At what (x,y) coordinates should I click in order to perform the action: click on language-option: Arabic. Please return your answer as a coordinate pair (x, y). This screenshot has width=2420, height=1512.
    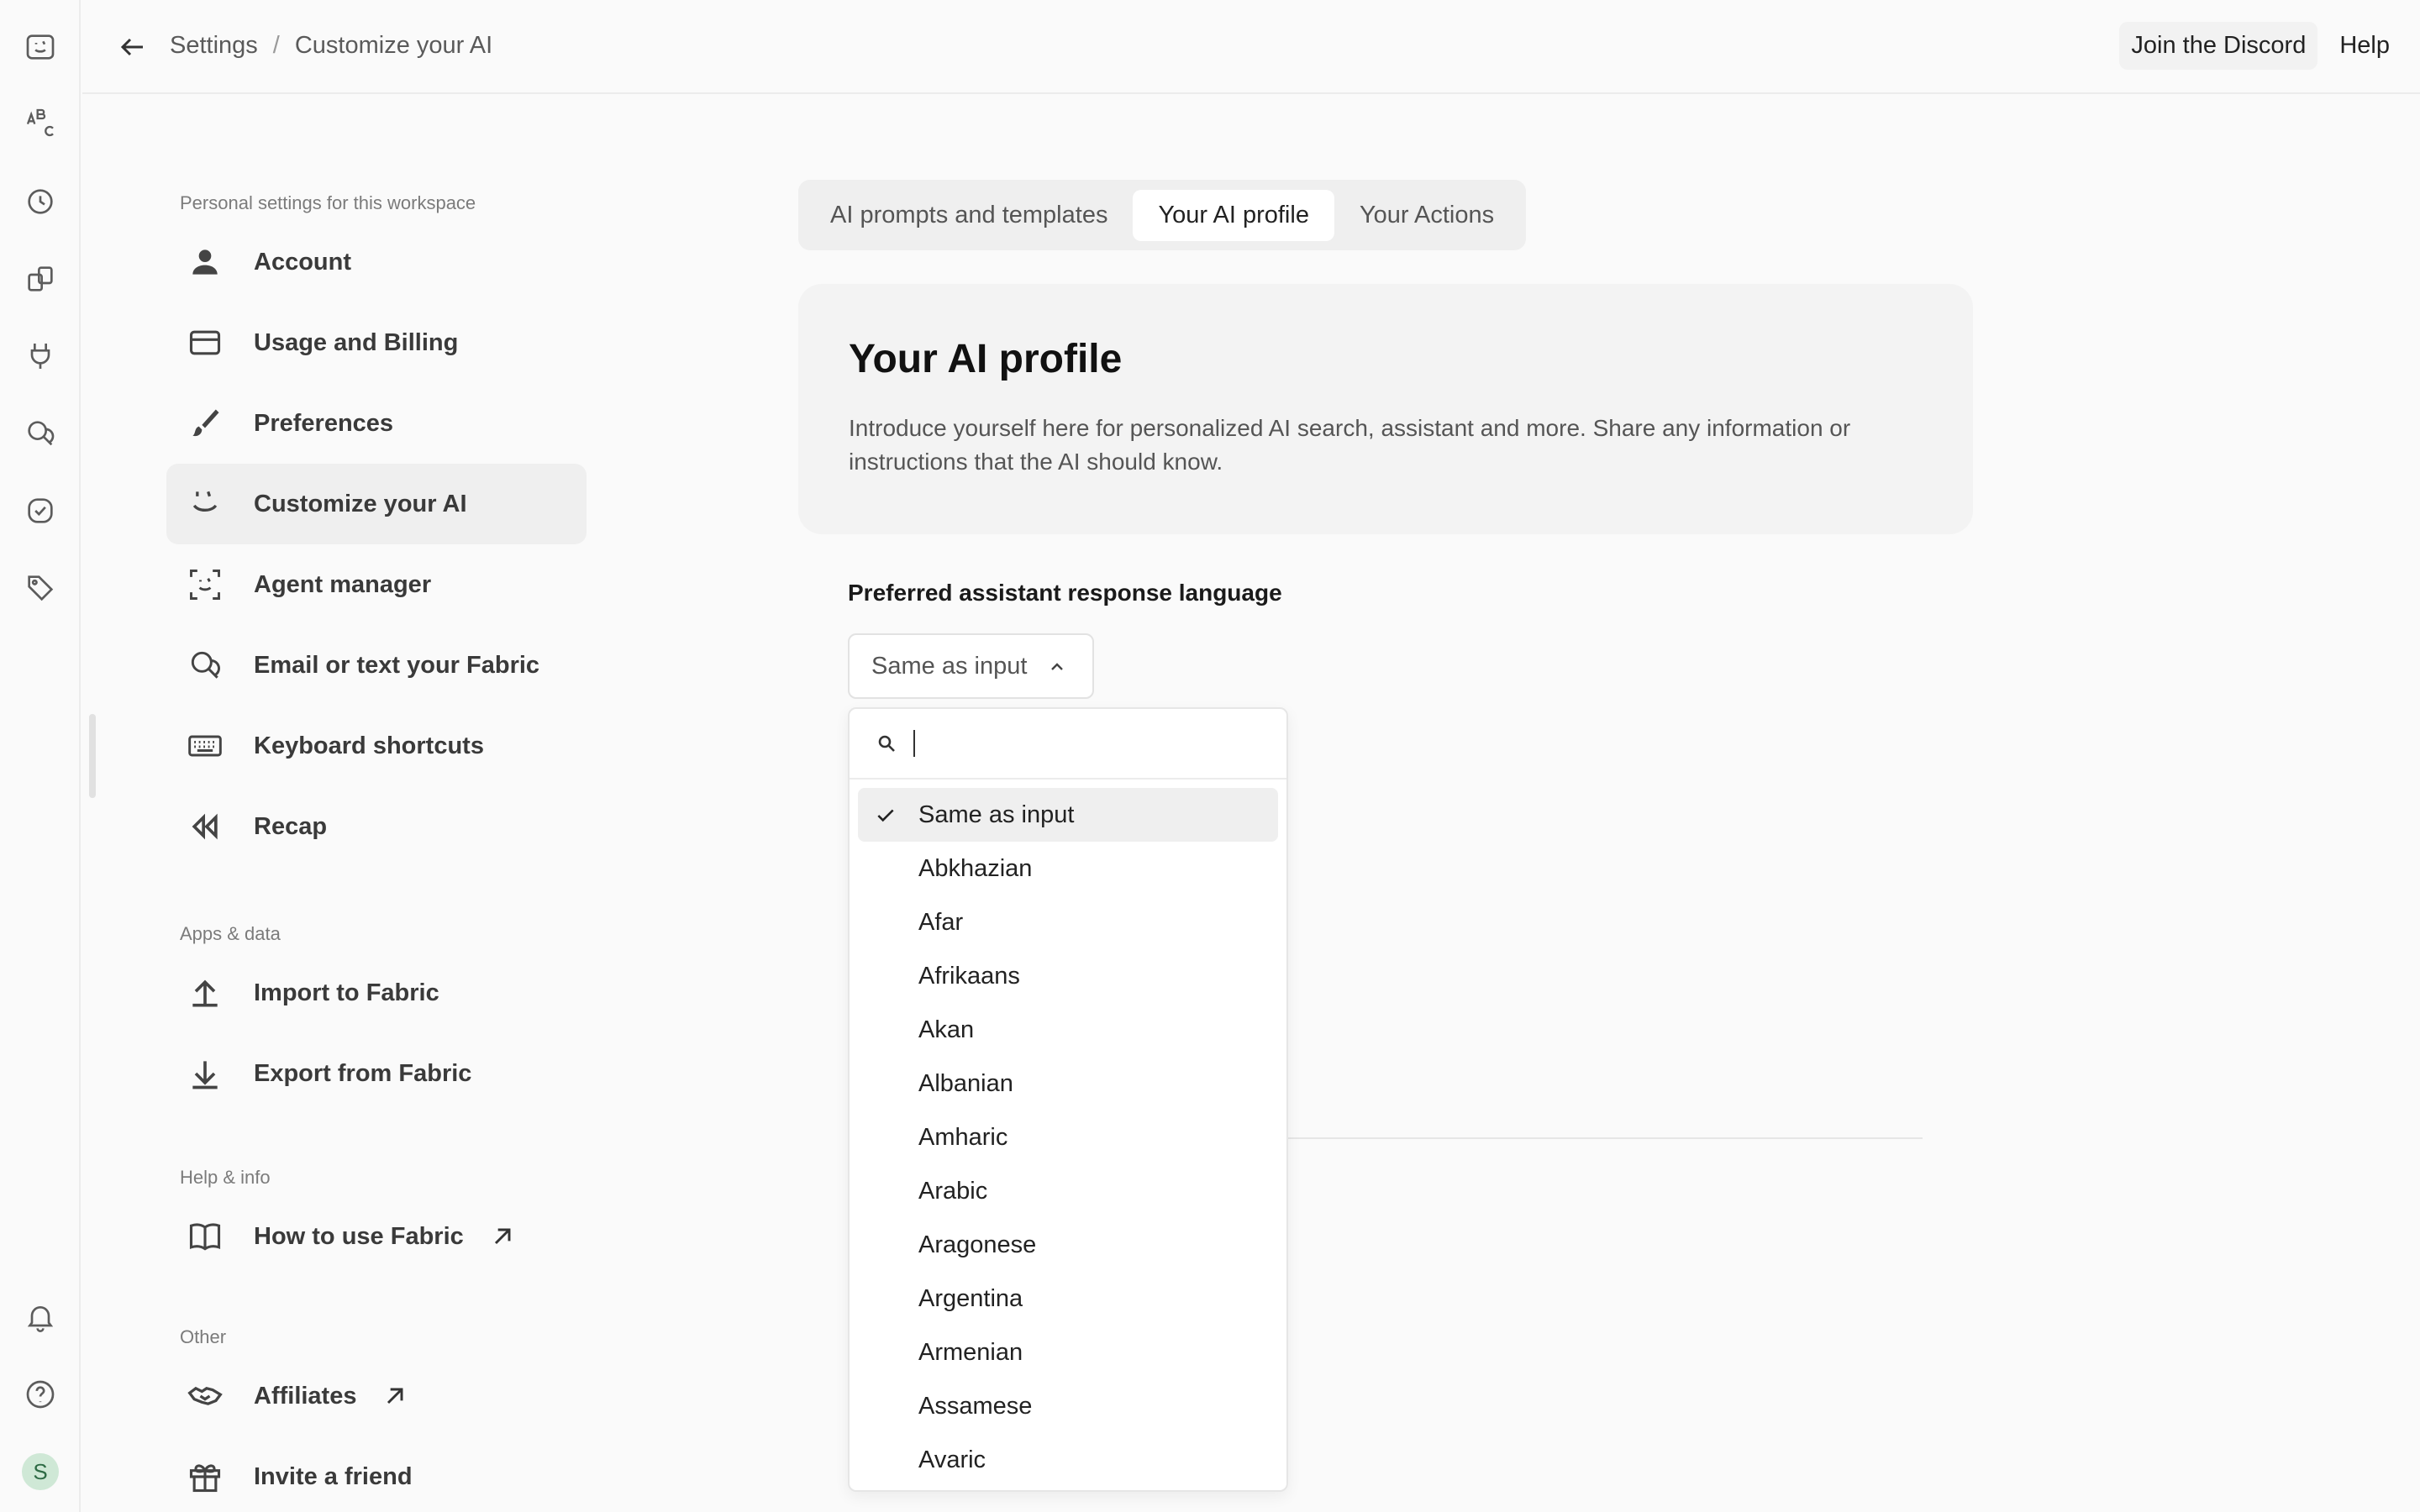
    Looking at the image, I should click on (1068, 1191).